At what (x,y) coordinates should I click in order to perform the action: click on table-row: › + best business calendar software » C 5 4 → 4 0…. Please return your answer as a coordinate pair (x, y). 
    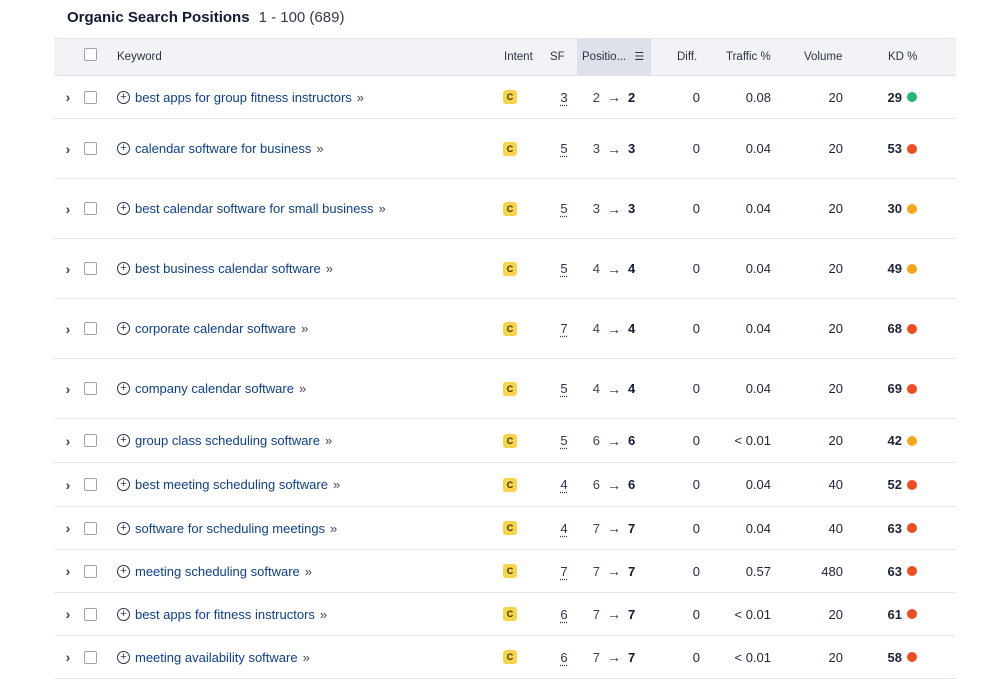
    Looking at the image, I should click on (505, 269).